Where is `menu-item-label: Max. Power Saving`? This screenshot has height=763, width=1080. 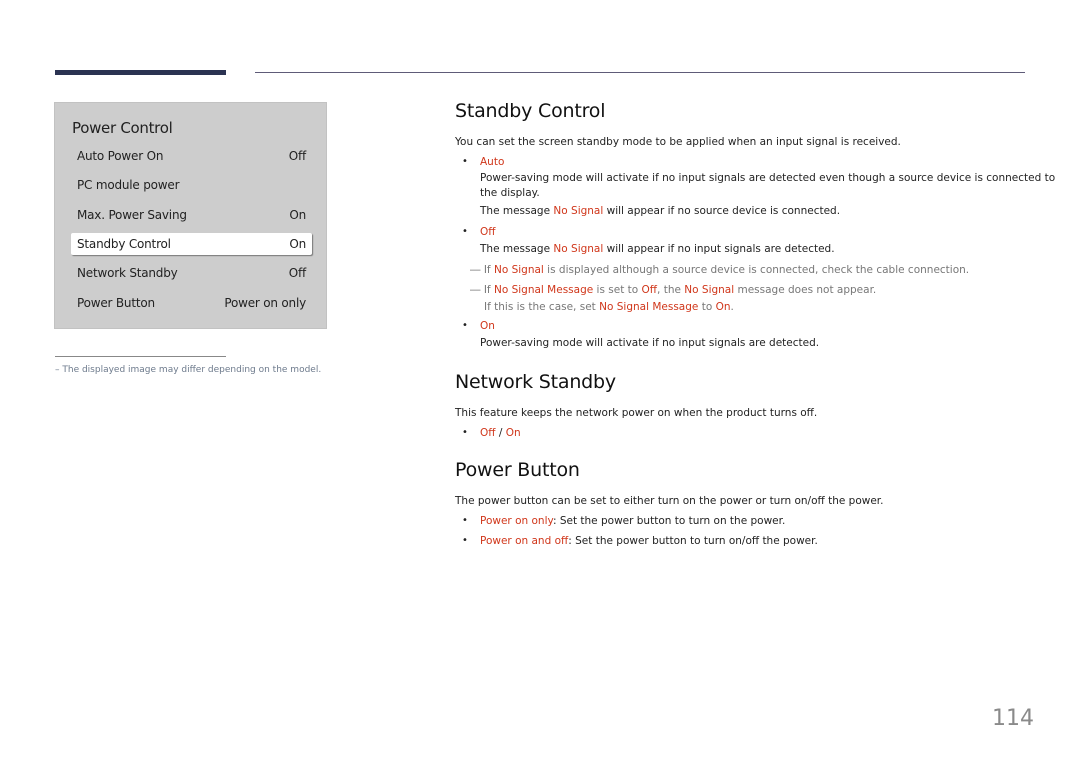 menu-item-label: Max. Power Saving is located at coordinates (132, 215).